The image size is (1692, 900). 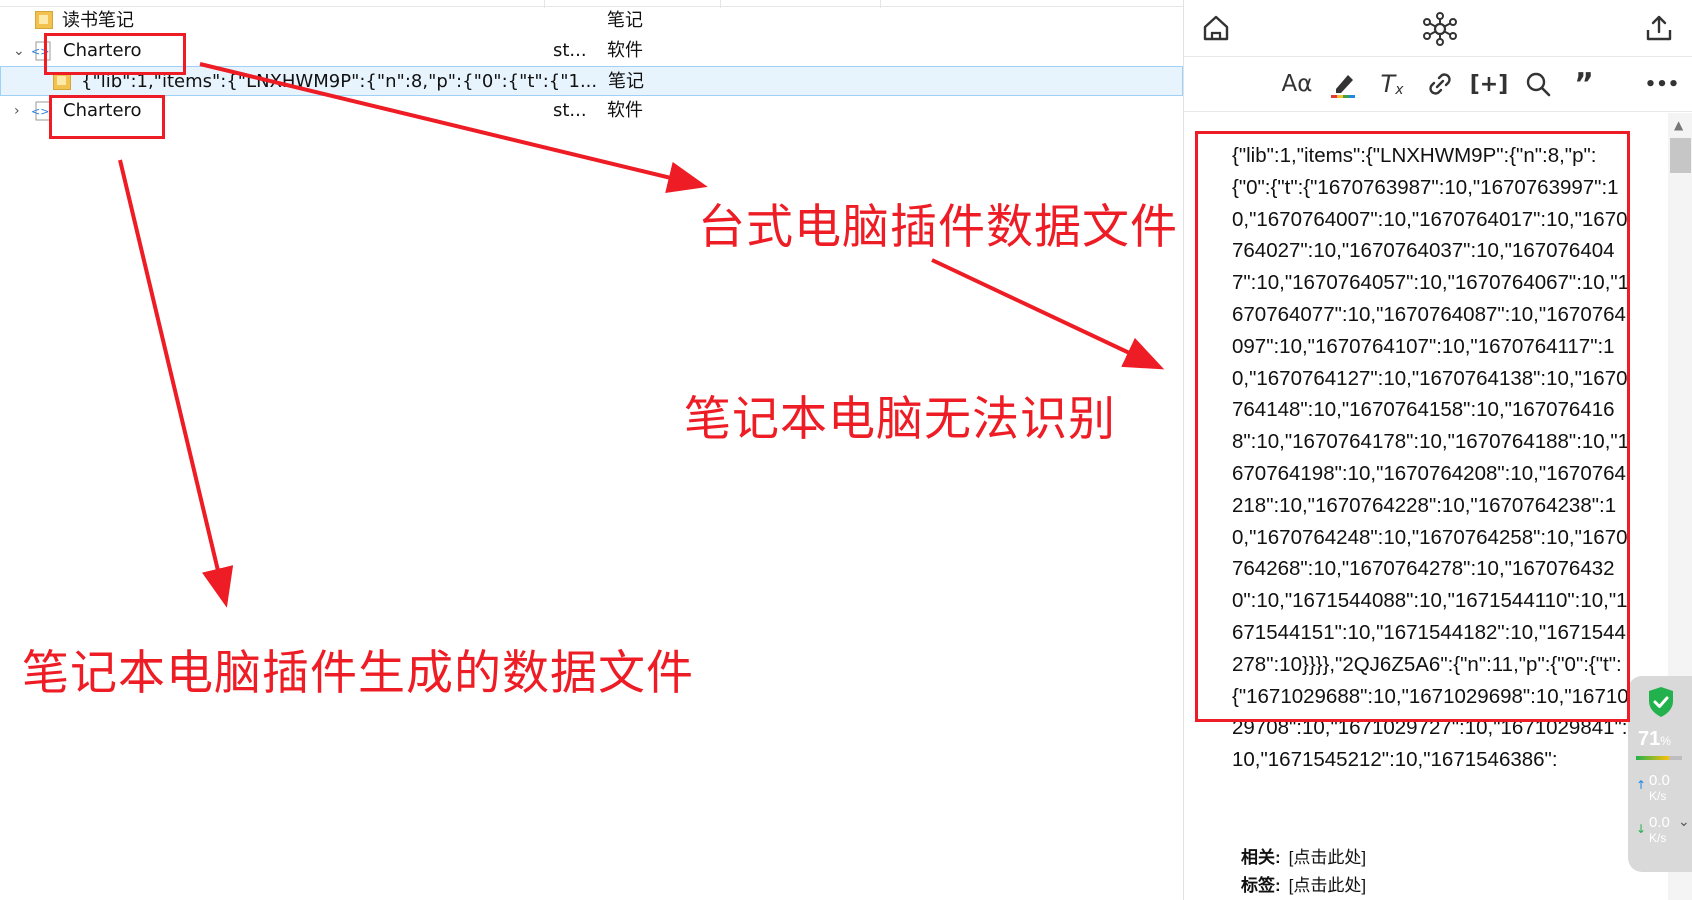 What do you see at coordinates (453, 128) in the screenshot?
I see `arrow-to-desktop-label` at bounding box center [453, 128].